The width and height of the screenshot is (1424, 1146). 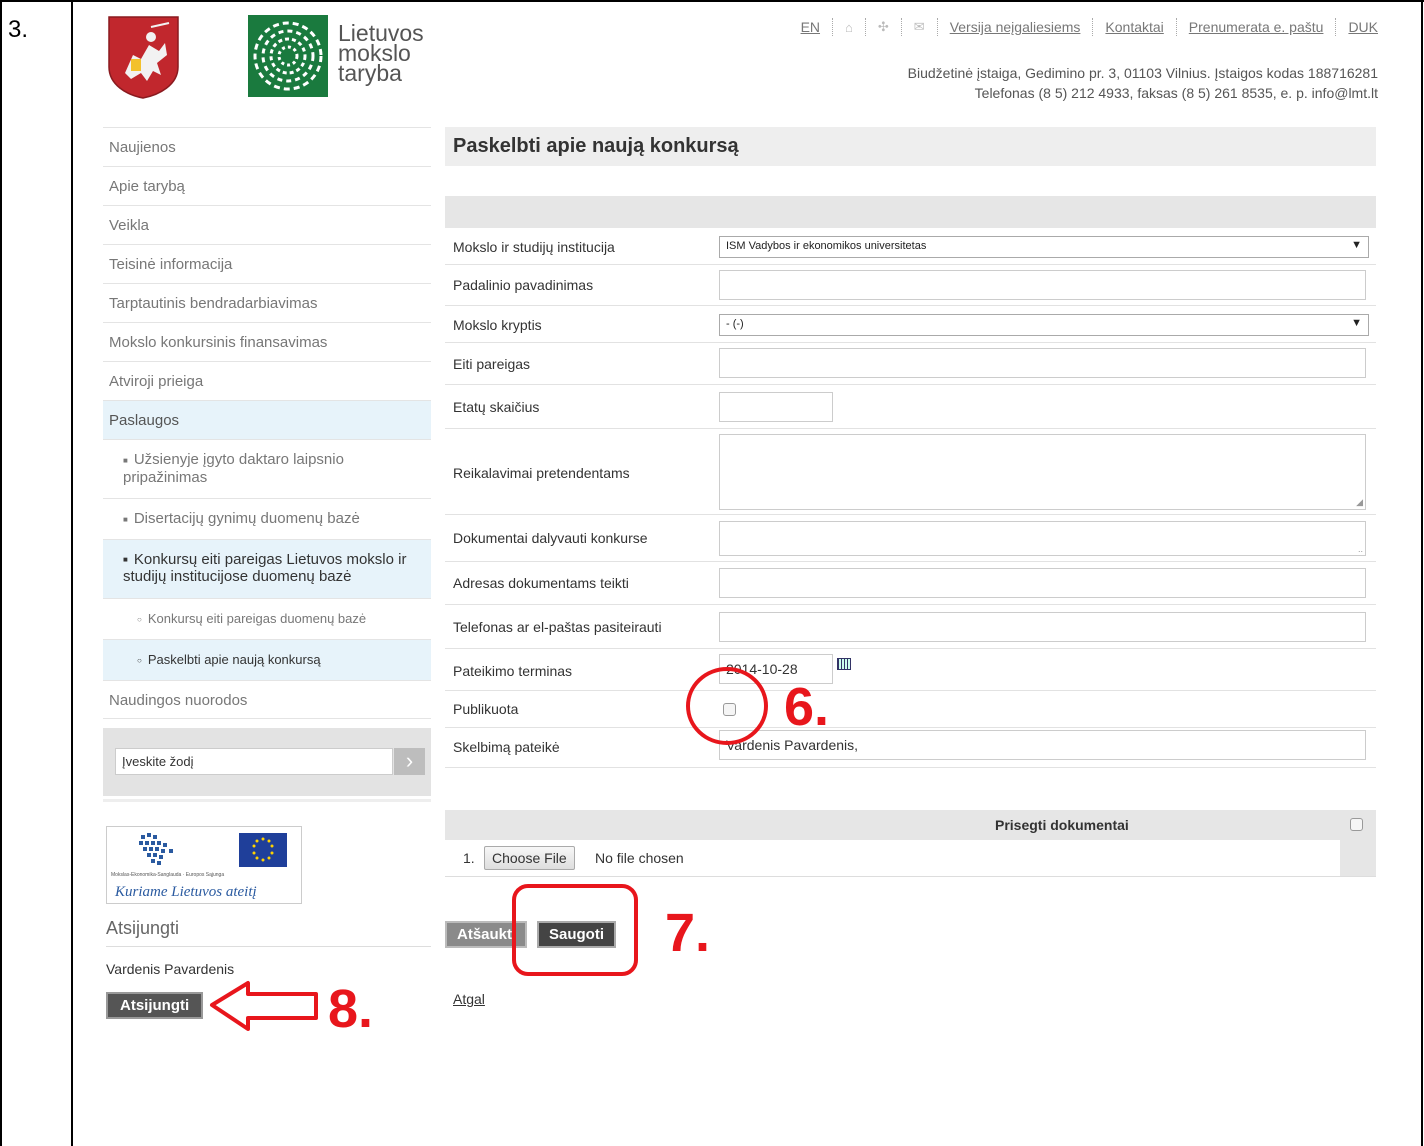 I want to click on address-label: Adresas dokumentams teikti, so click(x=541, y=583).